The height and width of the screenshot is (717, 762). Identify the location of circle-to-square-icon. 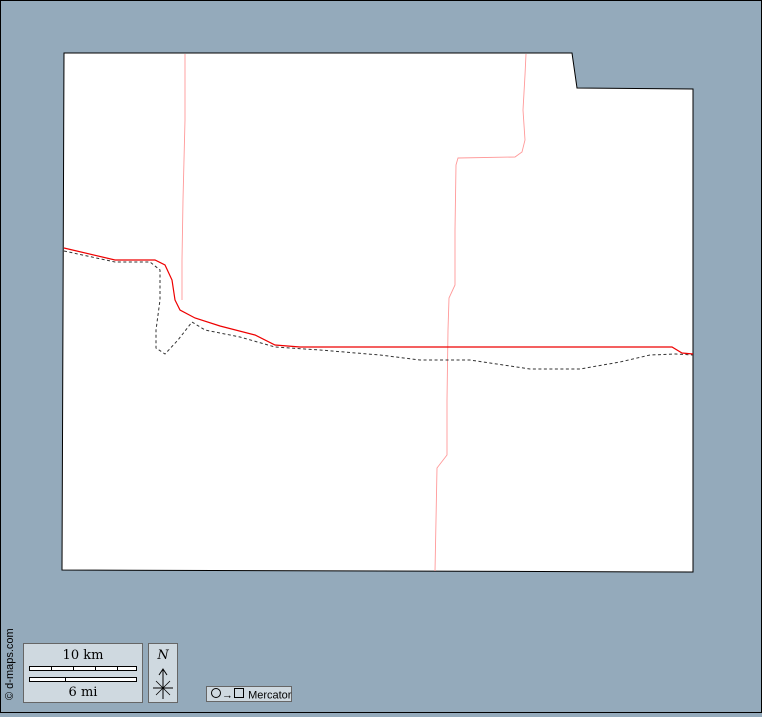
(216, 695).